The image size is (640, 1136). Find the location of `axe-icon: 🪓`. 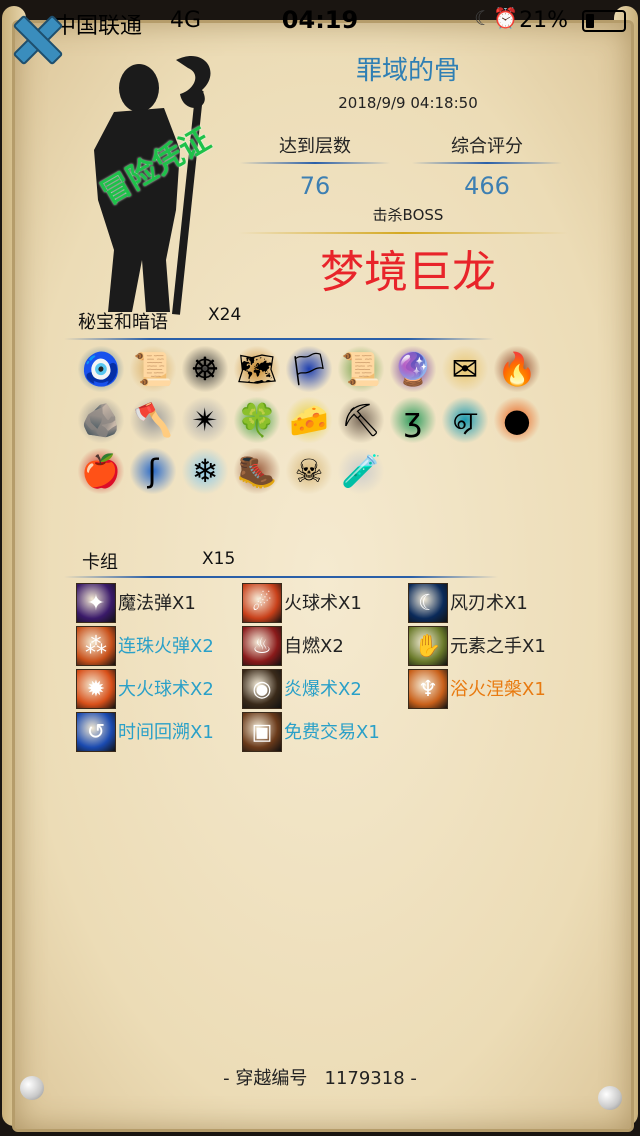

axe-icon: 🪓 is located at coordinates (153, 420).